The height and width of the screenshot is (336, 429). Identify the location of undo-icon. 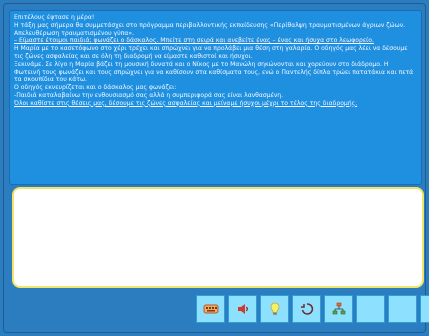
(306, 309).